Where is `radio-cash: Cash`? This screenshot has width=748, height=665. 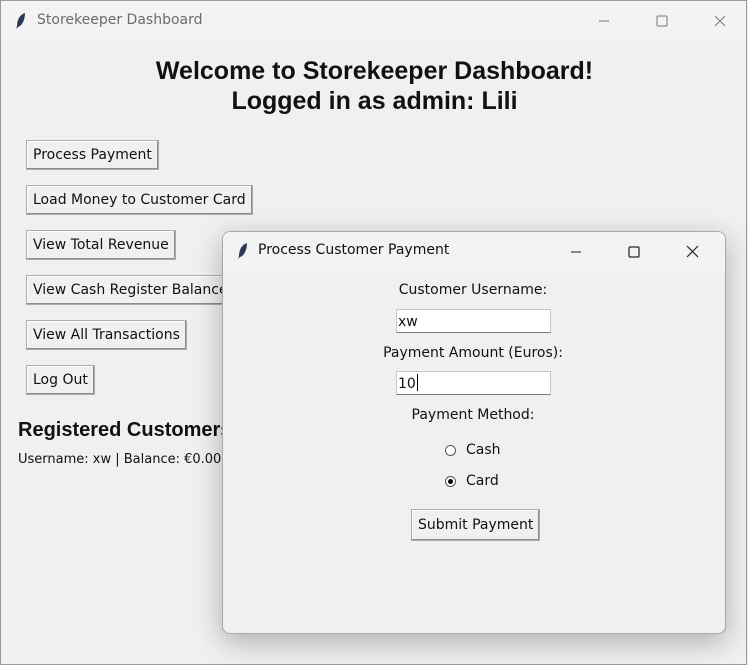 radio-cash: Cash is located at coordinates (473, 450).